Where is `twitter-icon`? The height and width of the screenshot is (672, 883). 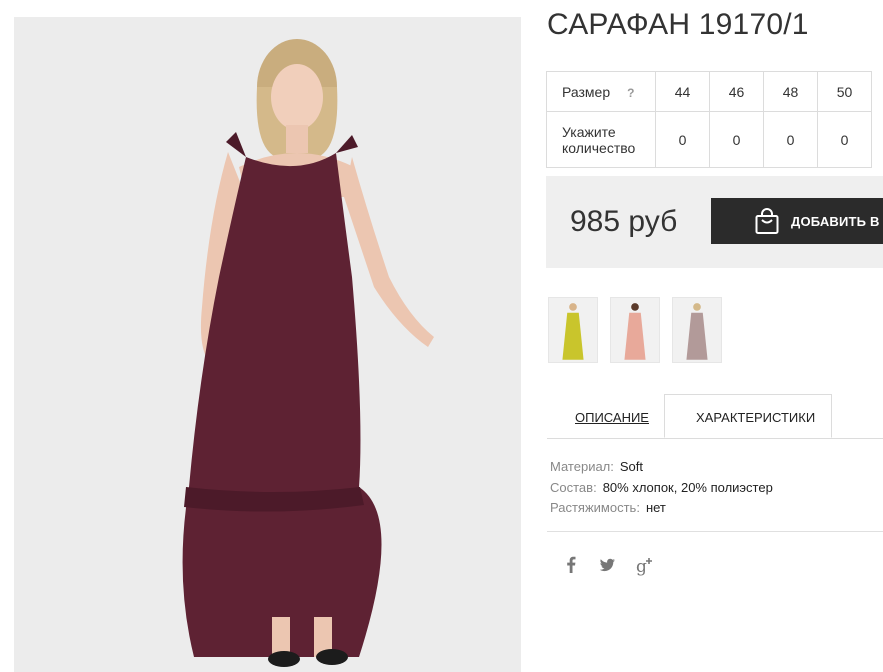
twitter-icon is located at coordinates (607, 565).